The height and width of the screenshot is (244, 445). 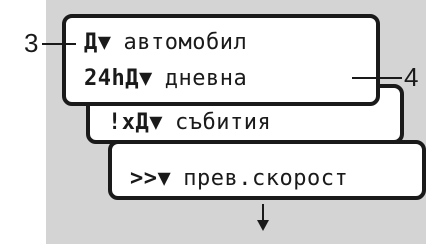 I want to click on events-symbol: !xД▼, so click(x=135, y=122).